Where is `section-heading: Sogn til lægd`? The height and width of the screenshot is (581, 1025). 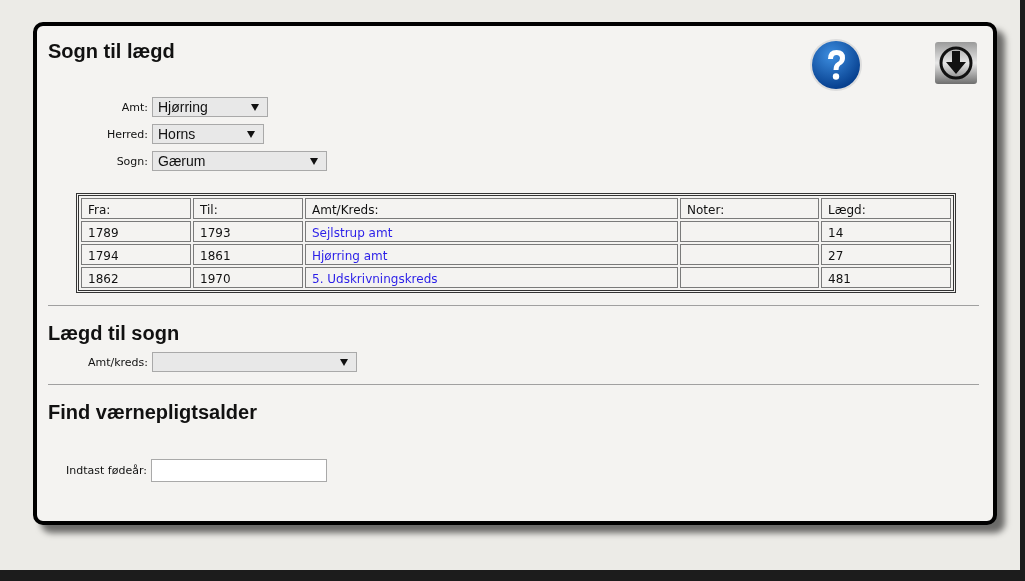 section-heading: Sogn til lægd is located at coordinates (111, 51).